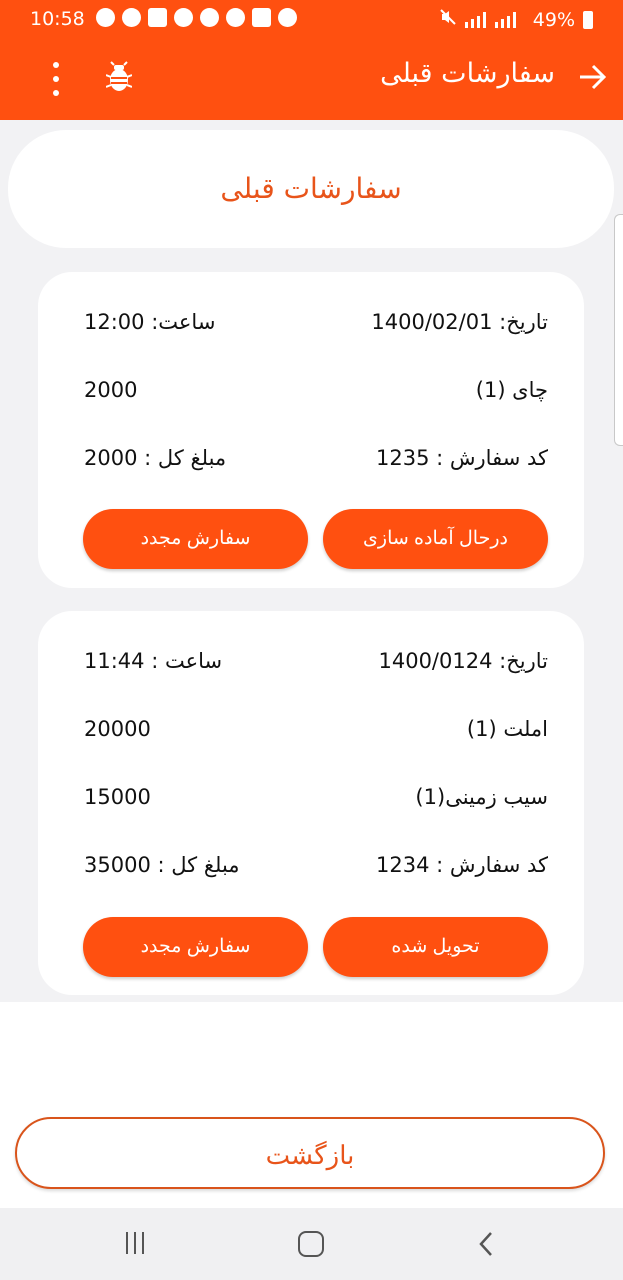 This screenshot has height=1280, width=623. Describe the element at coordinates (462, 458) in the screenshot. I see `order-code: کد سفارش : 1235` at that location.